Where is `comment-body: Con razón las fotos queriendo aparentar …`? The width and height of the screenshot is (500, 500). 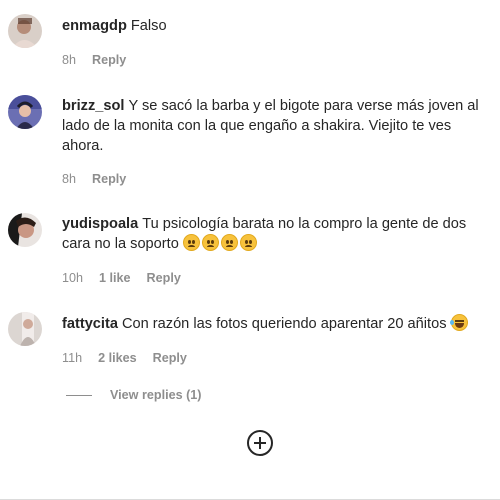 comment-body: Con razón las fotos queriendo aparentar … is located at coordinates (284, 324).